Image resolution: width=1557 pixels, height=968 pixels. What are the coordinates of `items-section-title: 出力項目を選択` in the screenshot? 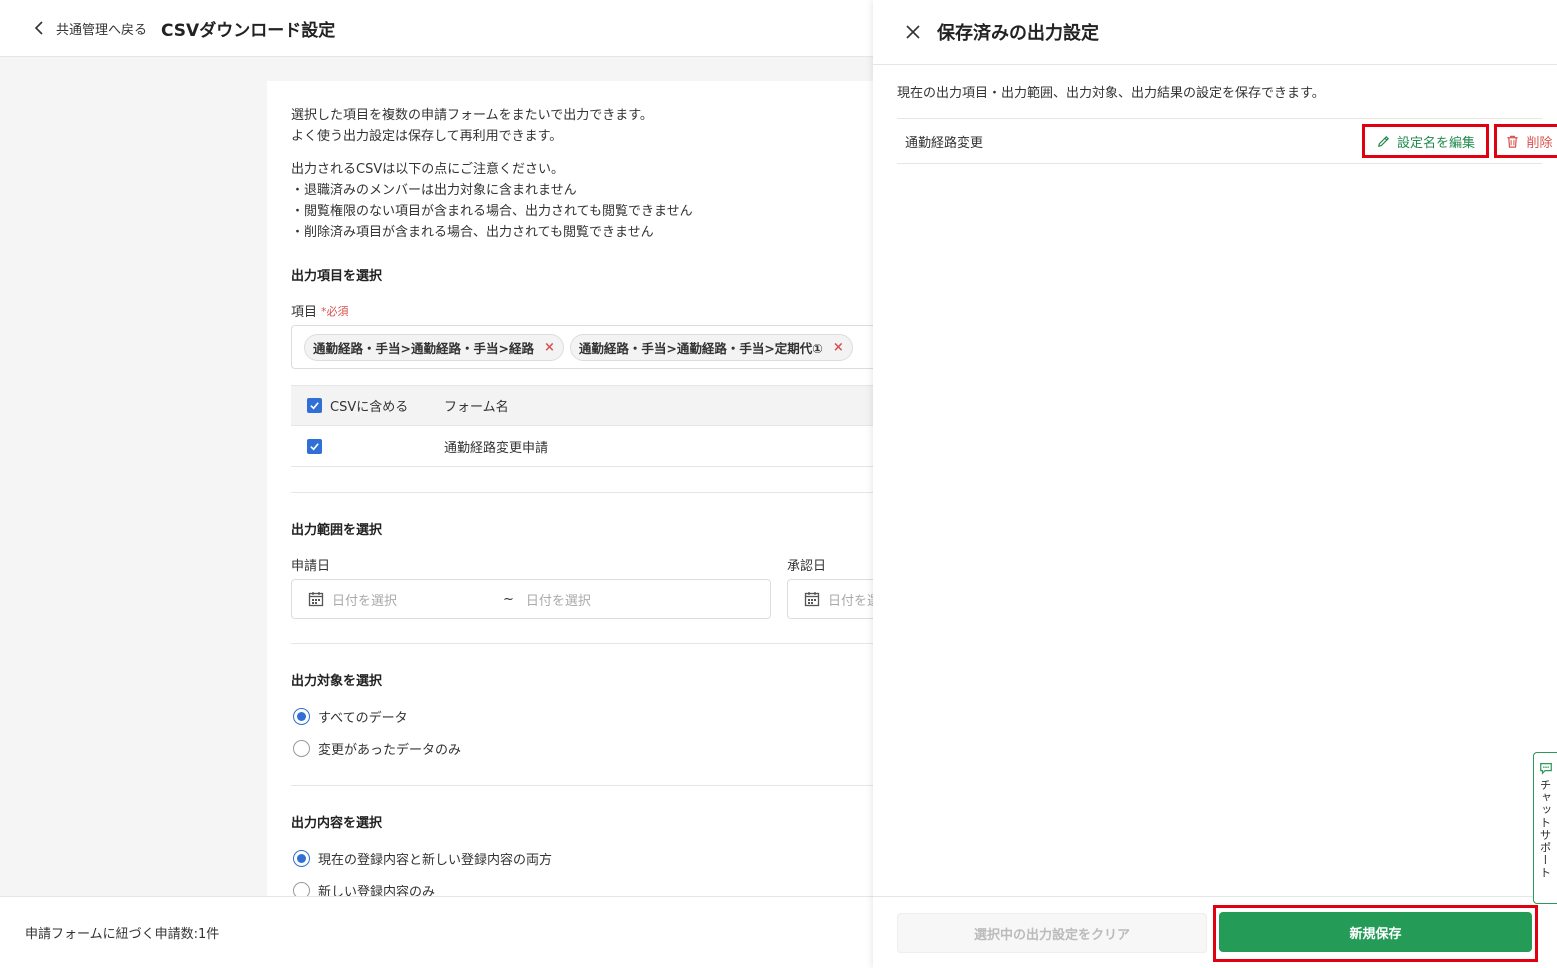 It's located at (337, 276).